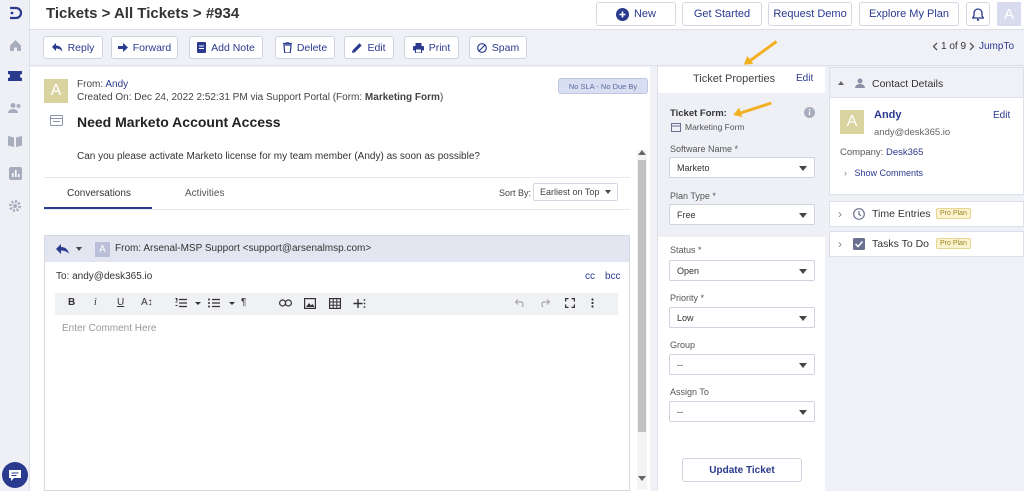 This screenshot has height=491, width=1024. I want to click on home-icon, so click(15, 45).